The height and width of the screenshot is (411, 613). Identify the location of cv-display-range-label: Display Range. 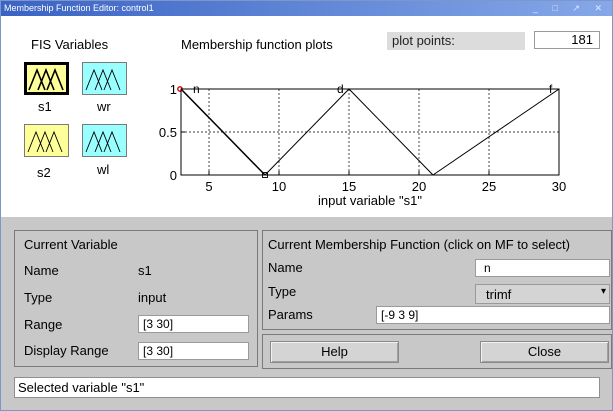
(66, 350).